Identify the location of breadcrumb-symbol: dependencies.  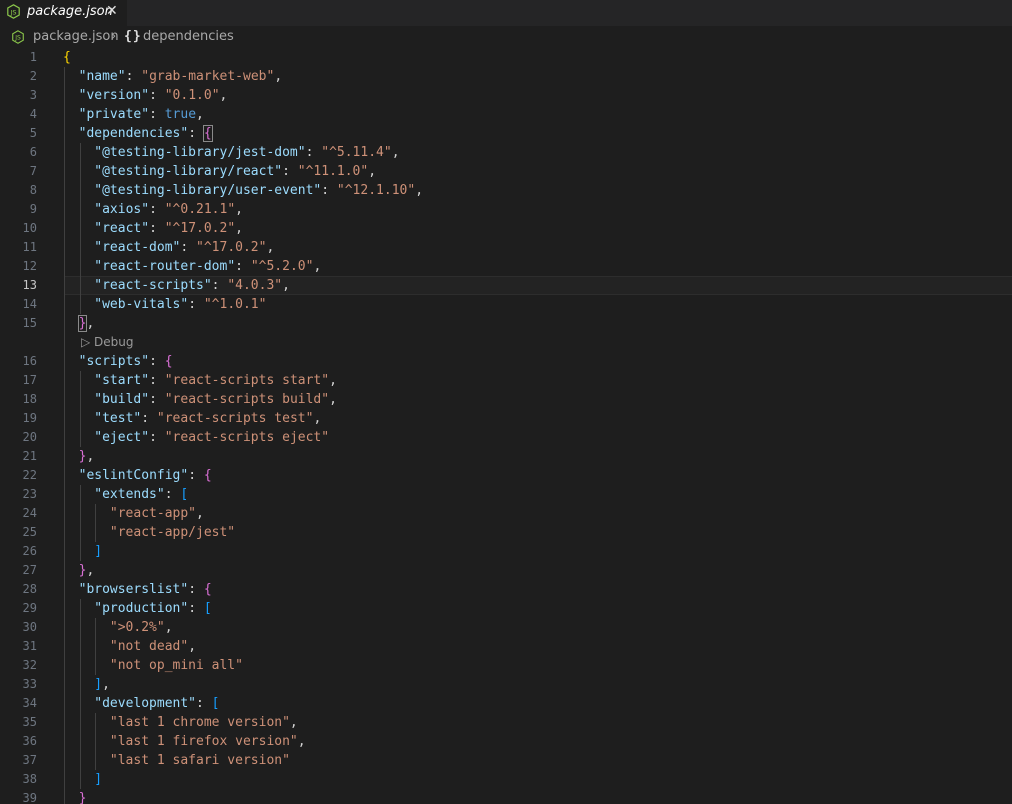
(188, 37).